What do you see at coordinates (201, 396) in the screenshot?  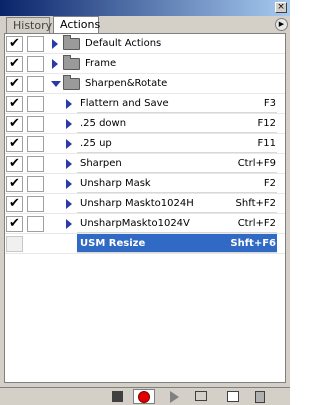 I see `new-set-icon` at bounding box center [201, 396].